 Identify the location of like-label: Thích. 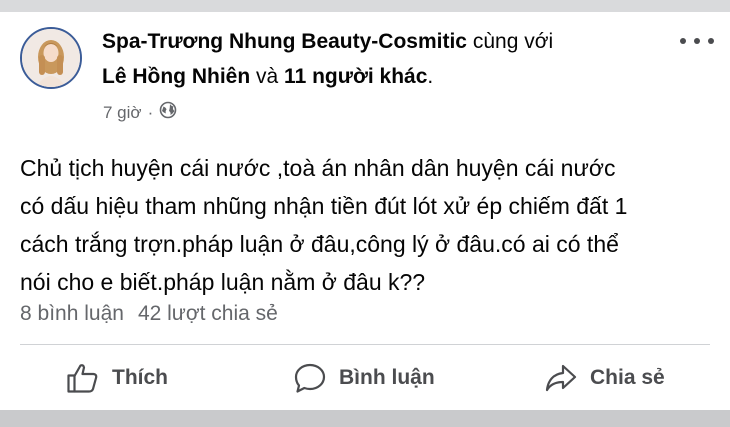
(140, 377).